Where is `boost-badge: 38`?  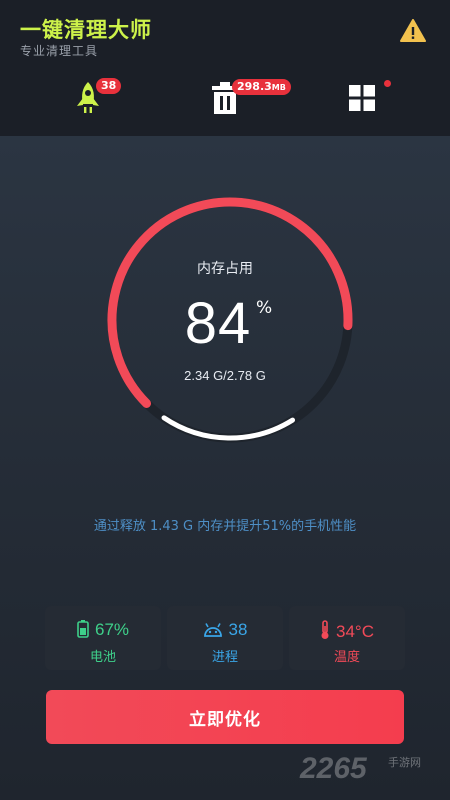
boost-badge: 38 is located at coordinates (109, 86).